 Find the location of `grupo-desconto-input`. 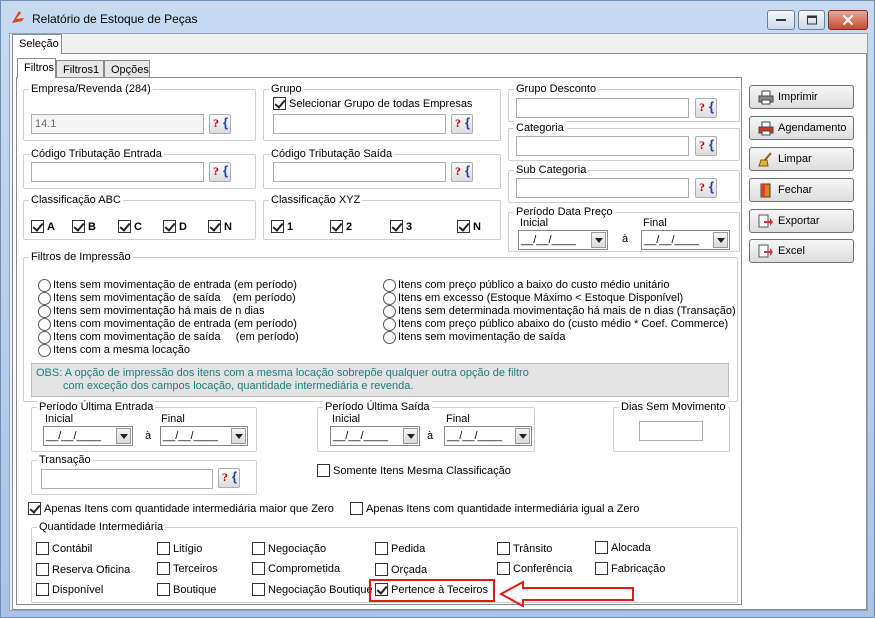

grupo-desconto-input is located at coordinates (602, 108).